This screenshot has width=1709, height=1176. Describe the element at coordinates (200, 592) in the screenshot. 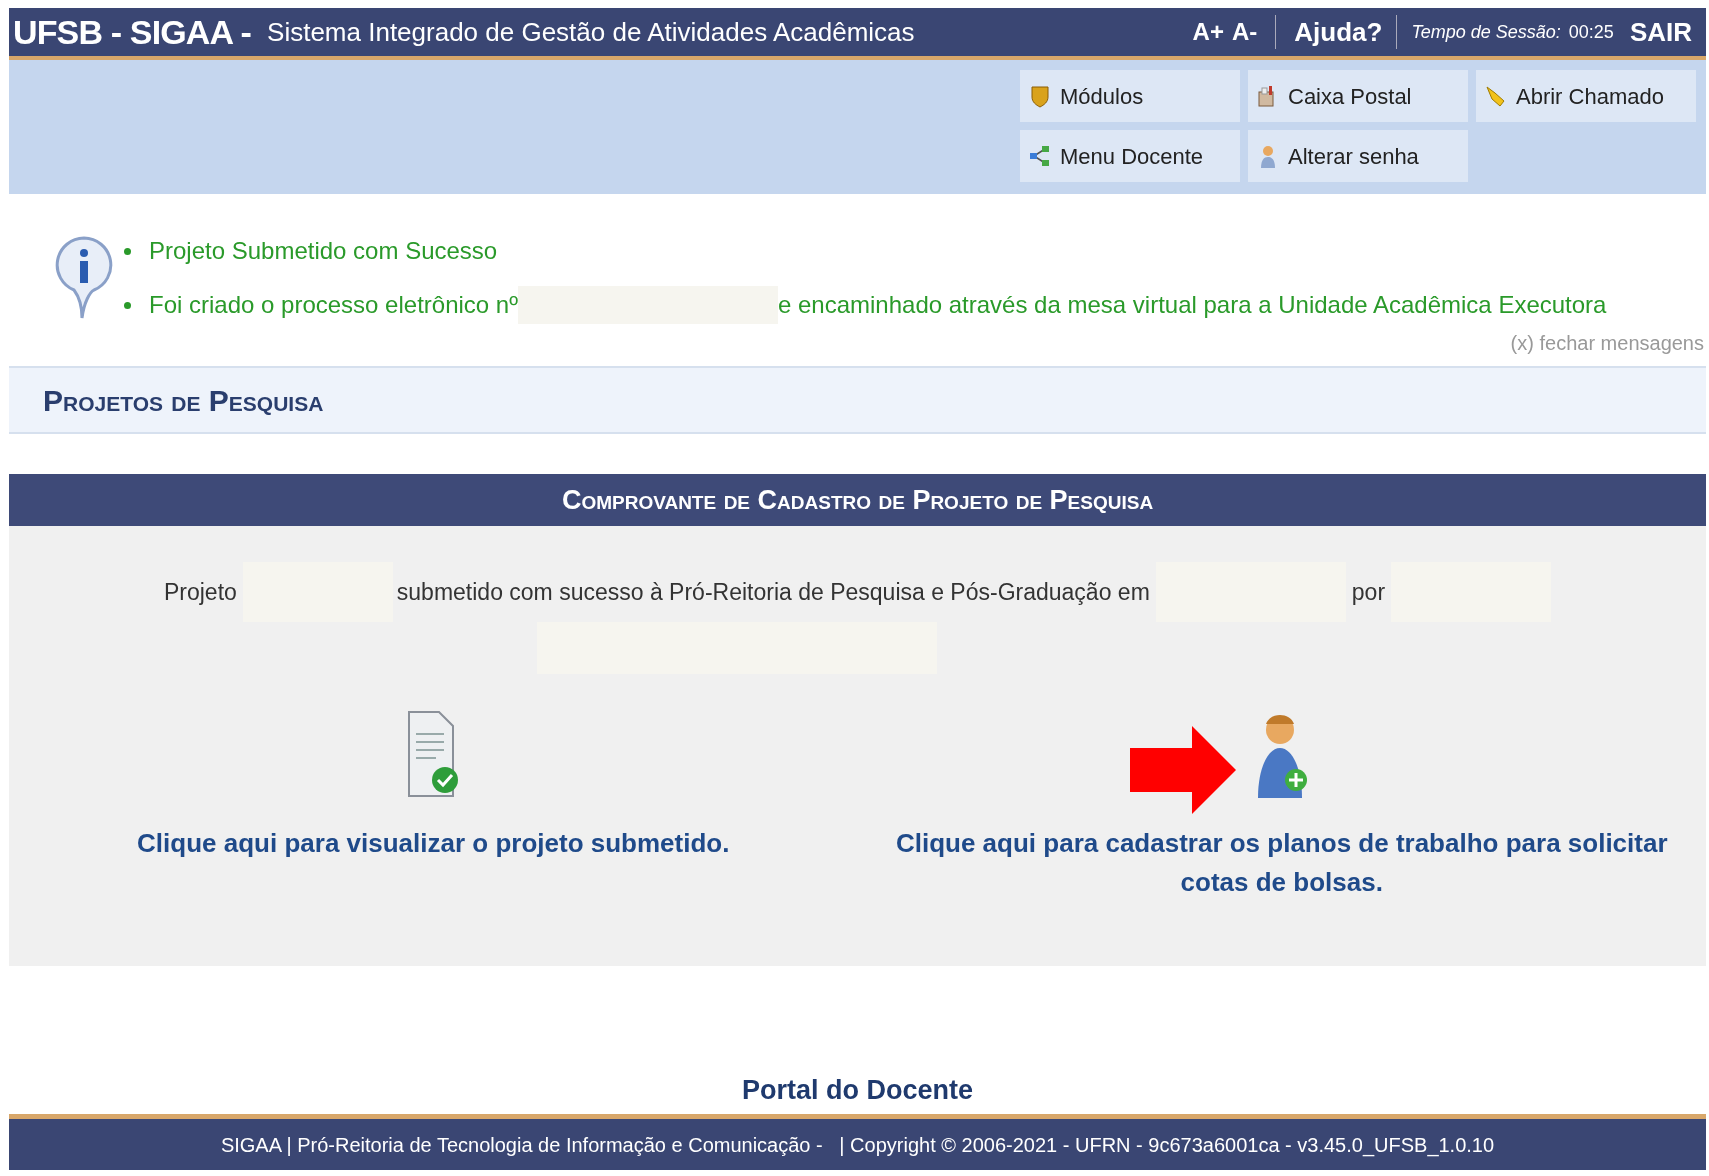

I see `confirmation-text: Projeto` at that location.